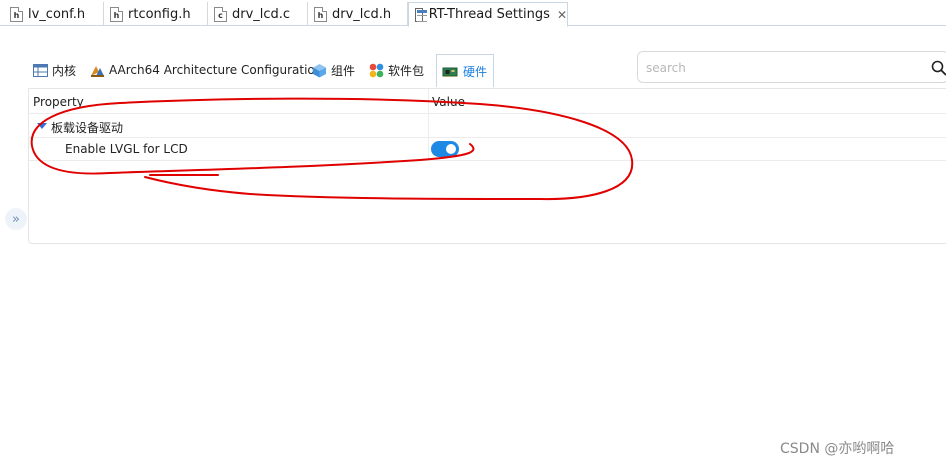 The width and height of the screenshot is (946, 466). I want to click on packages-icon, so click(376, 70).